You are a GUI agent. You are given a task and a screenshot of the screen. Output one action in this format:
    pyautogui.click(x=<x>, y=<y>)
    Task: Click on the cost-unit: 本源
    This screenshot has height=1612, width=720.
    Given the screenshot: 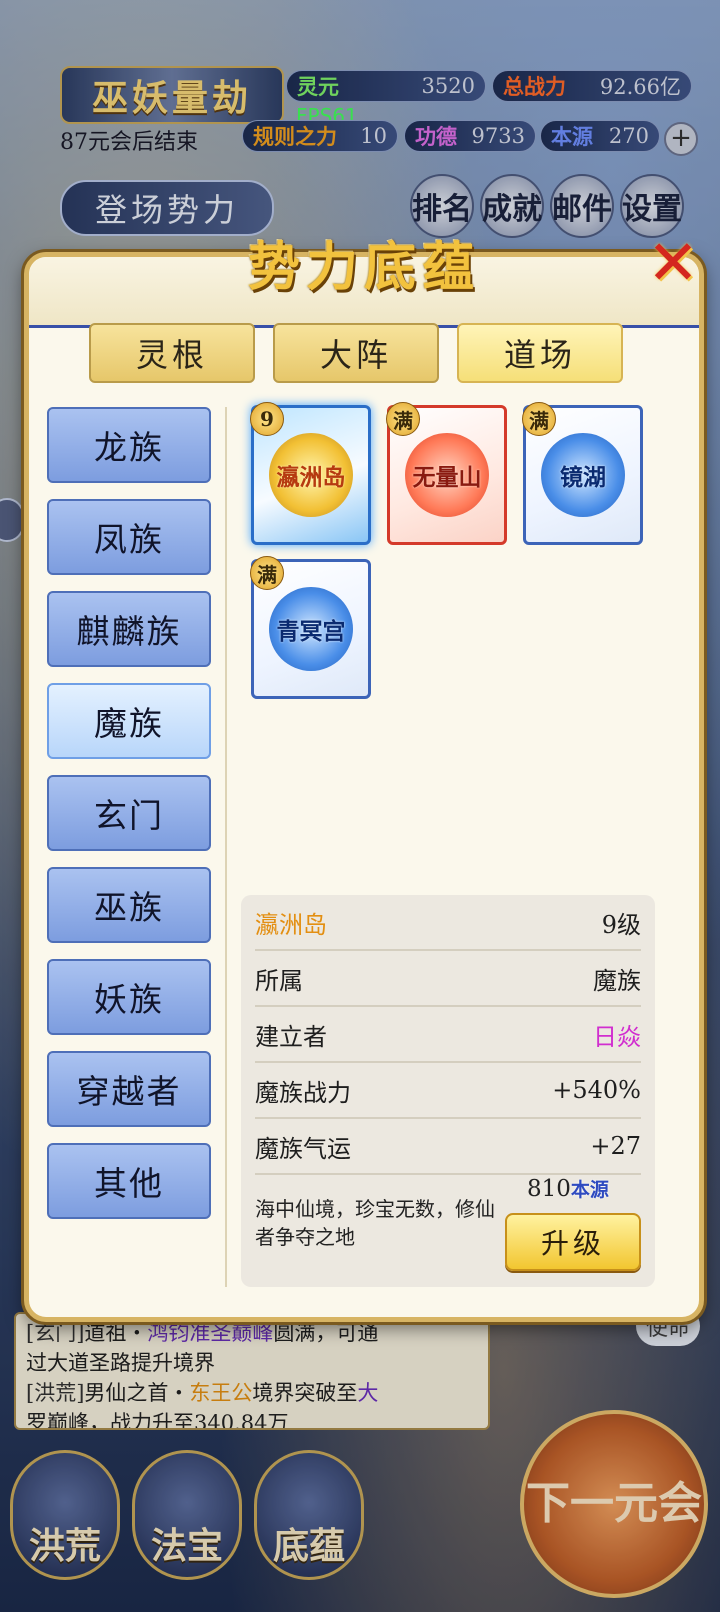 What is the action you would take?
    pyautogui.click(x=589, y=1190)
    